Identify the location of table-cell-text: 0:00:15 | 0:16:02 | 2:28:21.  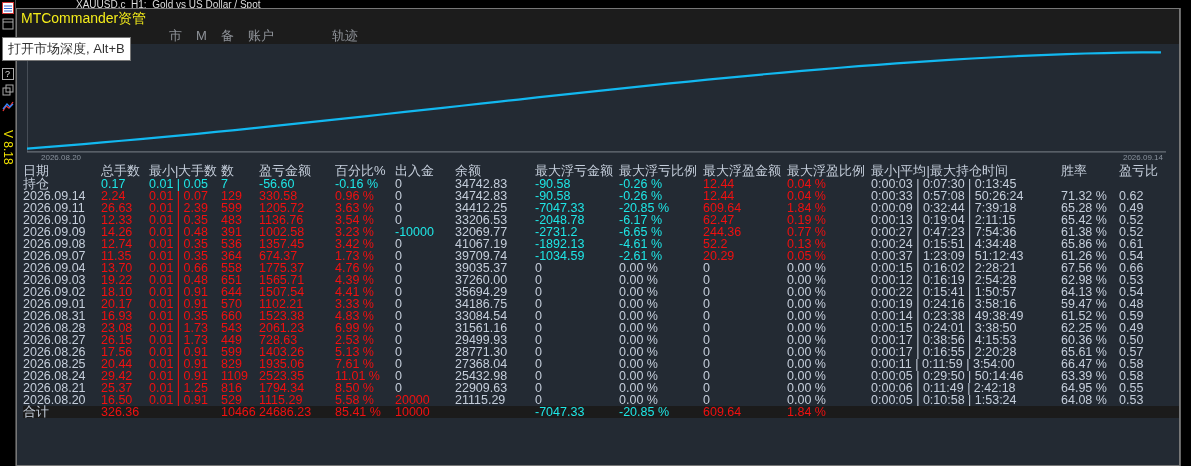
(944, 268).